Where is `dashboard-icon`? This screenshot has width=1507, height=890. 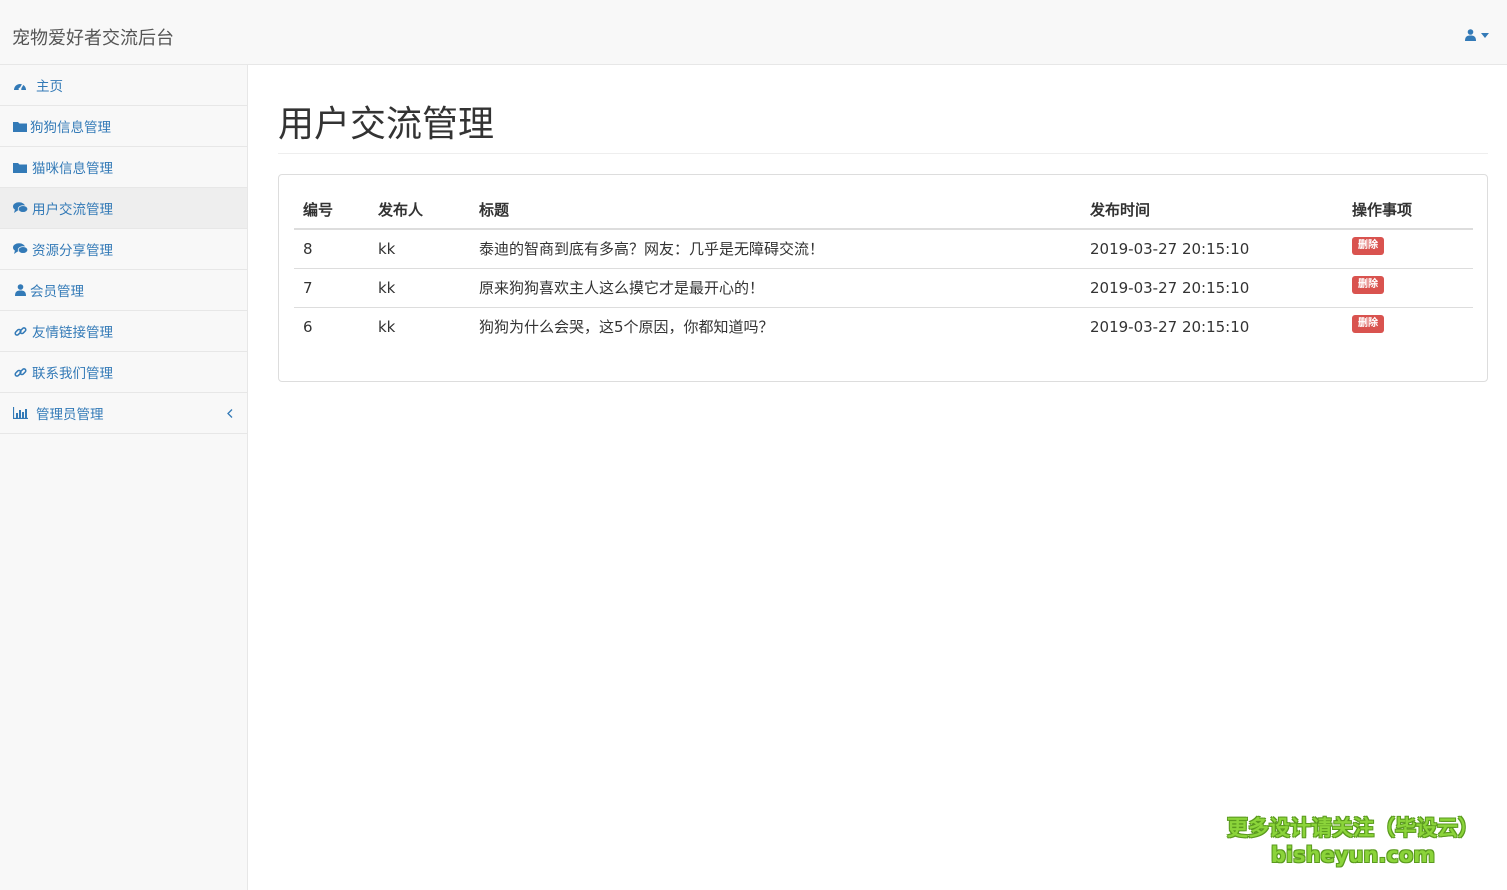 dashboard-icon is located at coordinates (20, 85).